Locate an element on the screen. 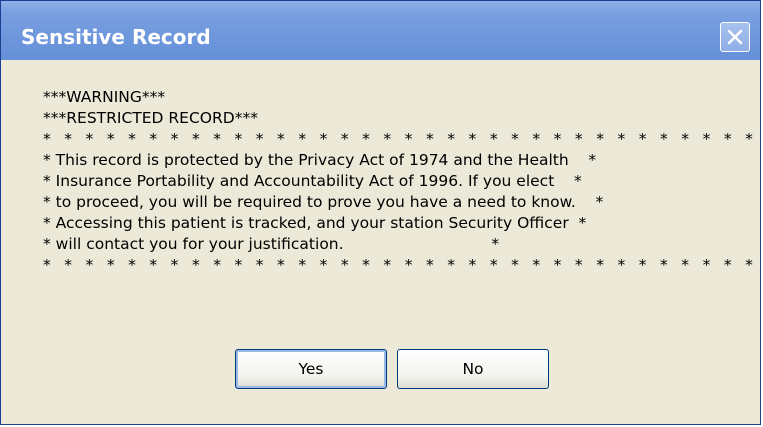  close-button is located at coordinates (735, 37).